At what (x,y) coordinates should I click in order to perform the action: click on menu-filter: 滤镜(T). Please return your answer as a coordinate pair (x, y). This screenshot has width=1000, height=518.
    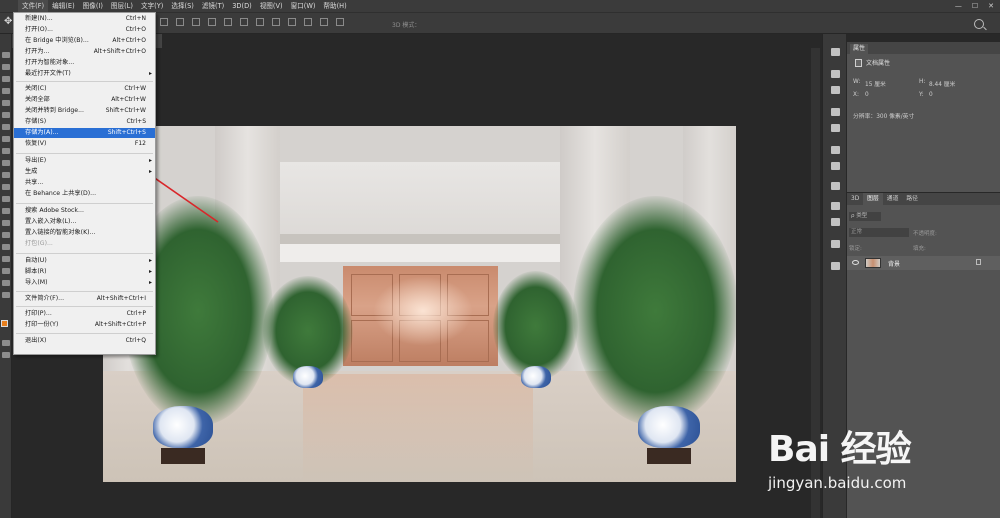
    Looking at the image, I should click on (213, 6).